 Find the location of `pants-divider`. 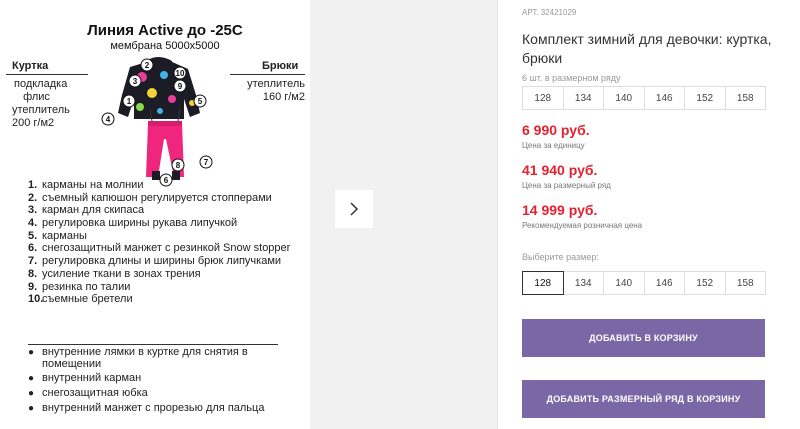

pants-divider is located at coordinates (267, 74).